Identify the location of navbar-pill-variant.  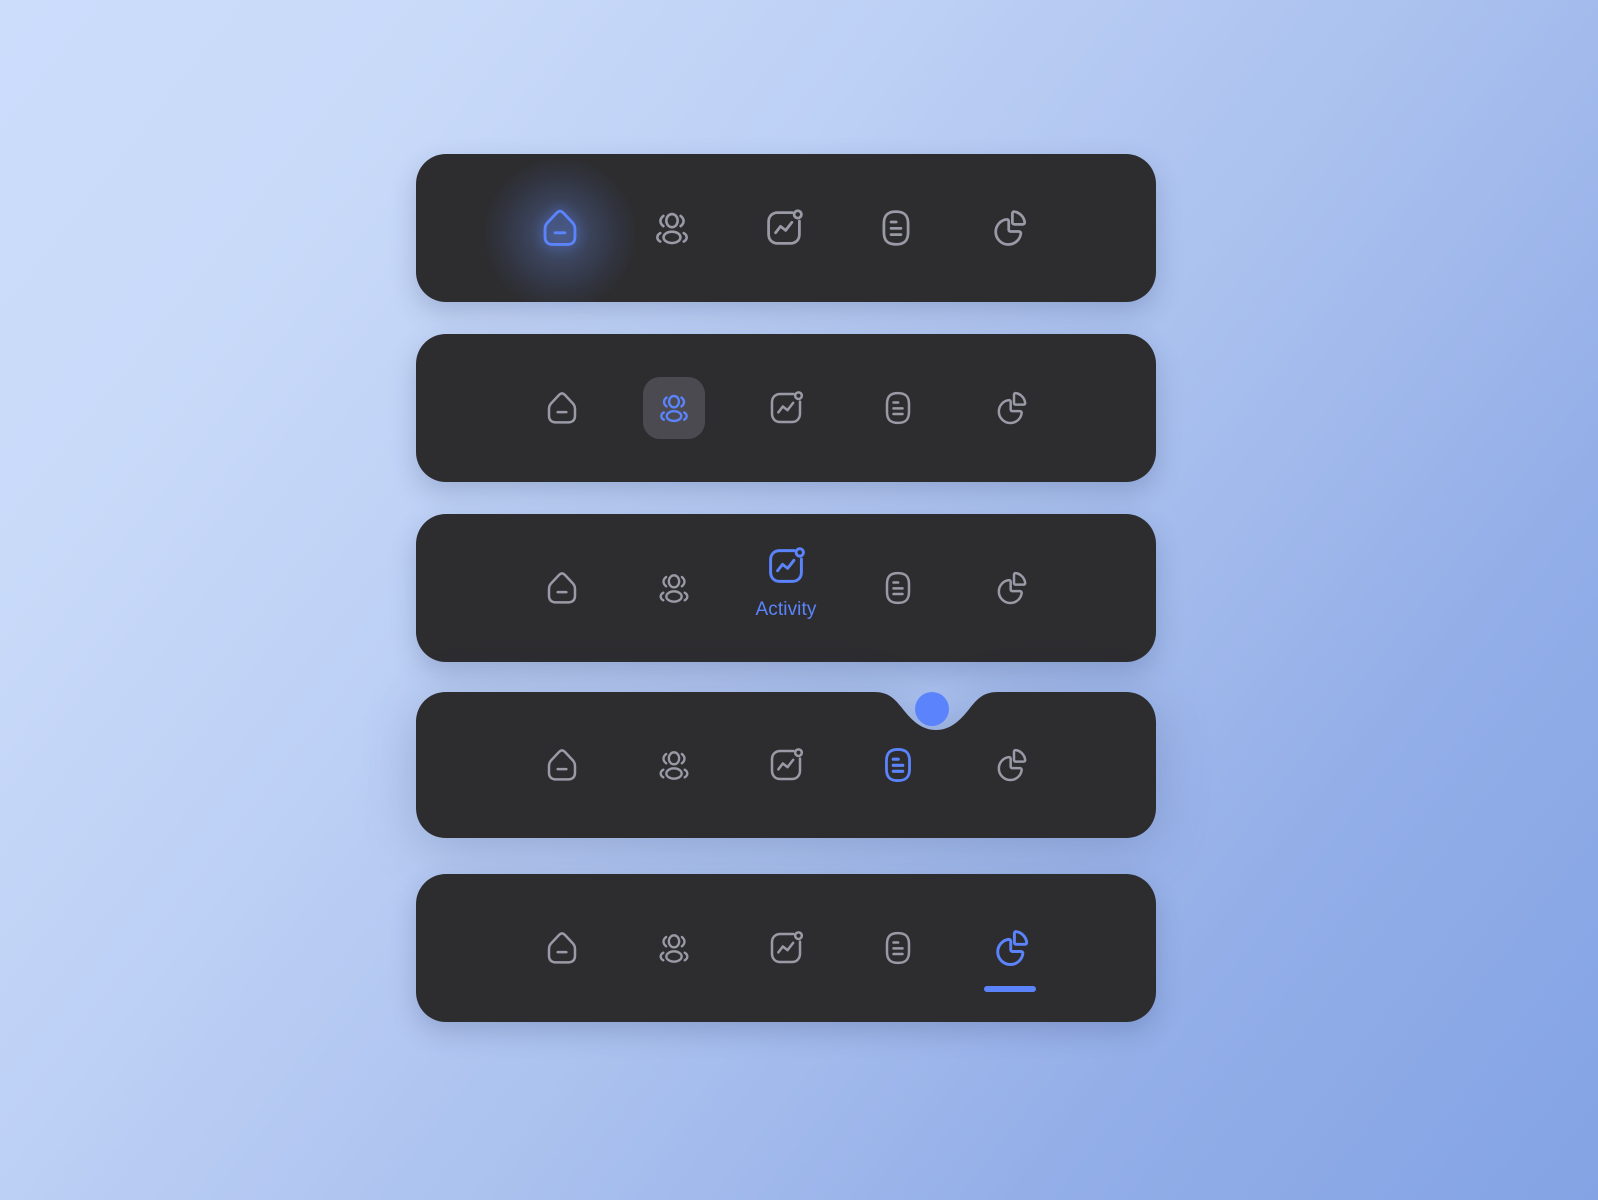
(786, 408).